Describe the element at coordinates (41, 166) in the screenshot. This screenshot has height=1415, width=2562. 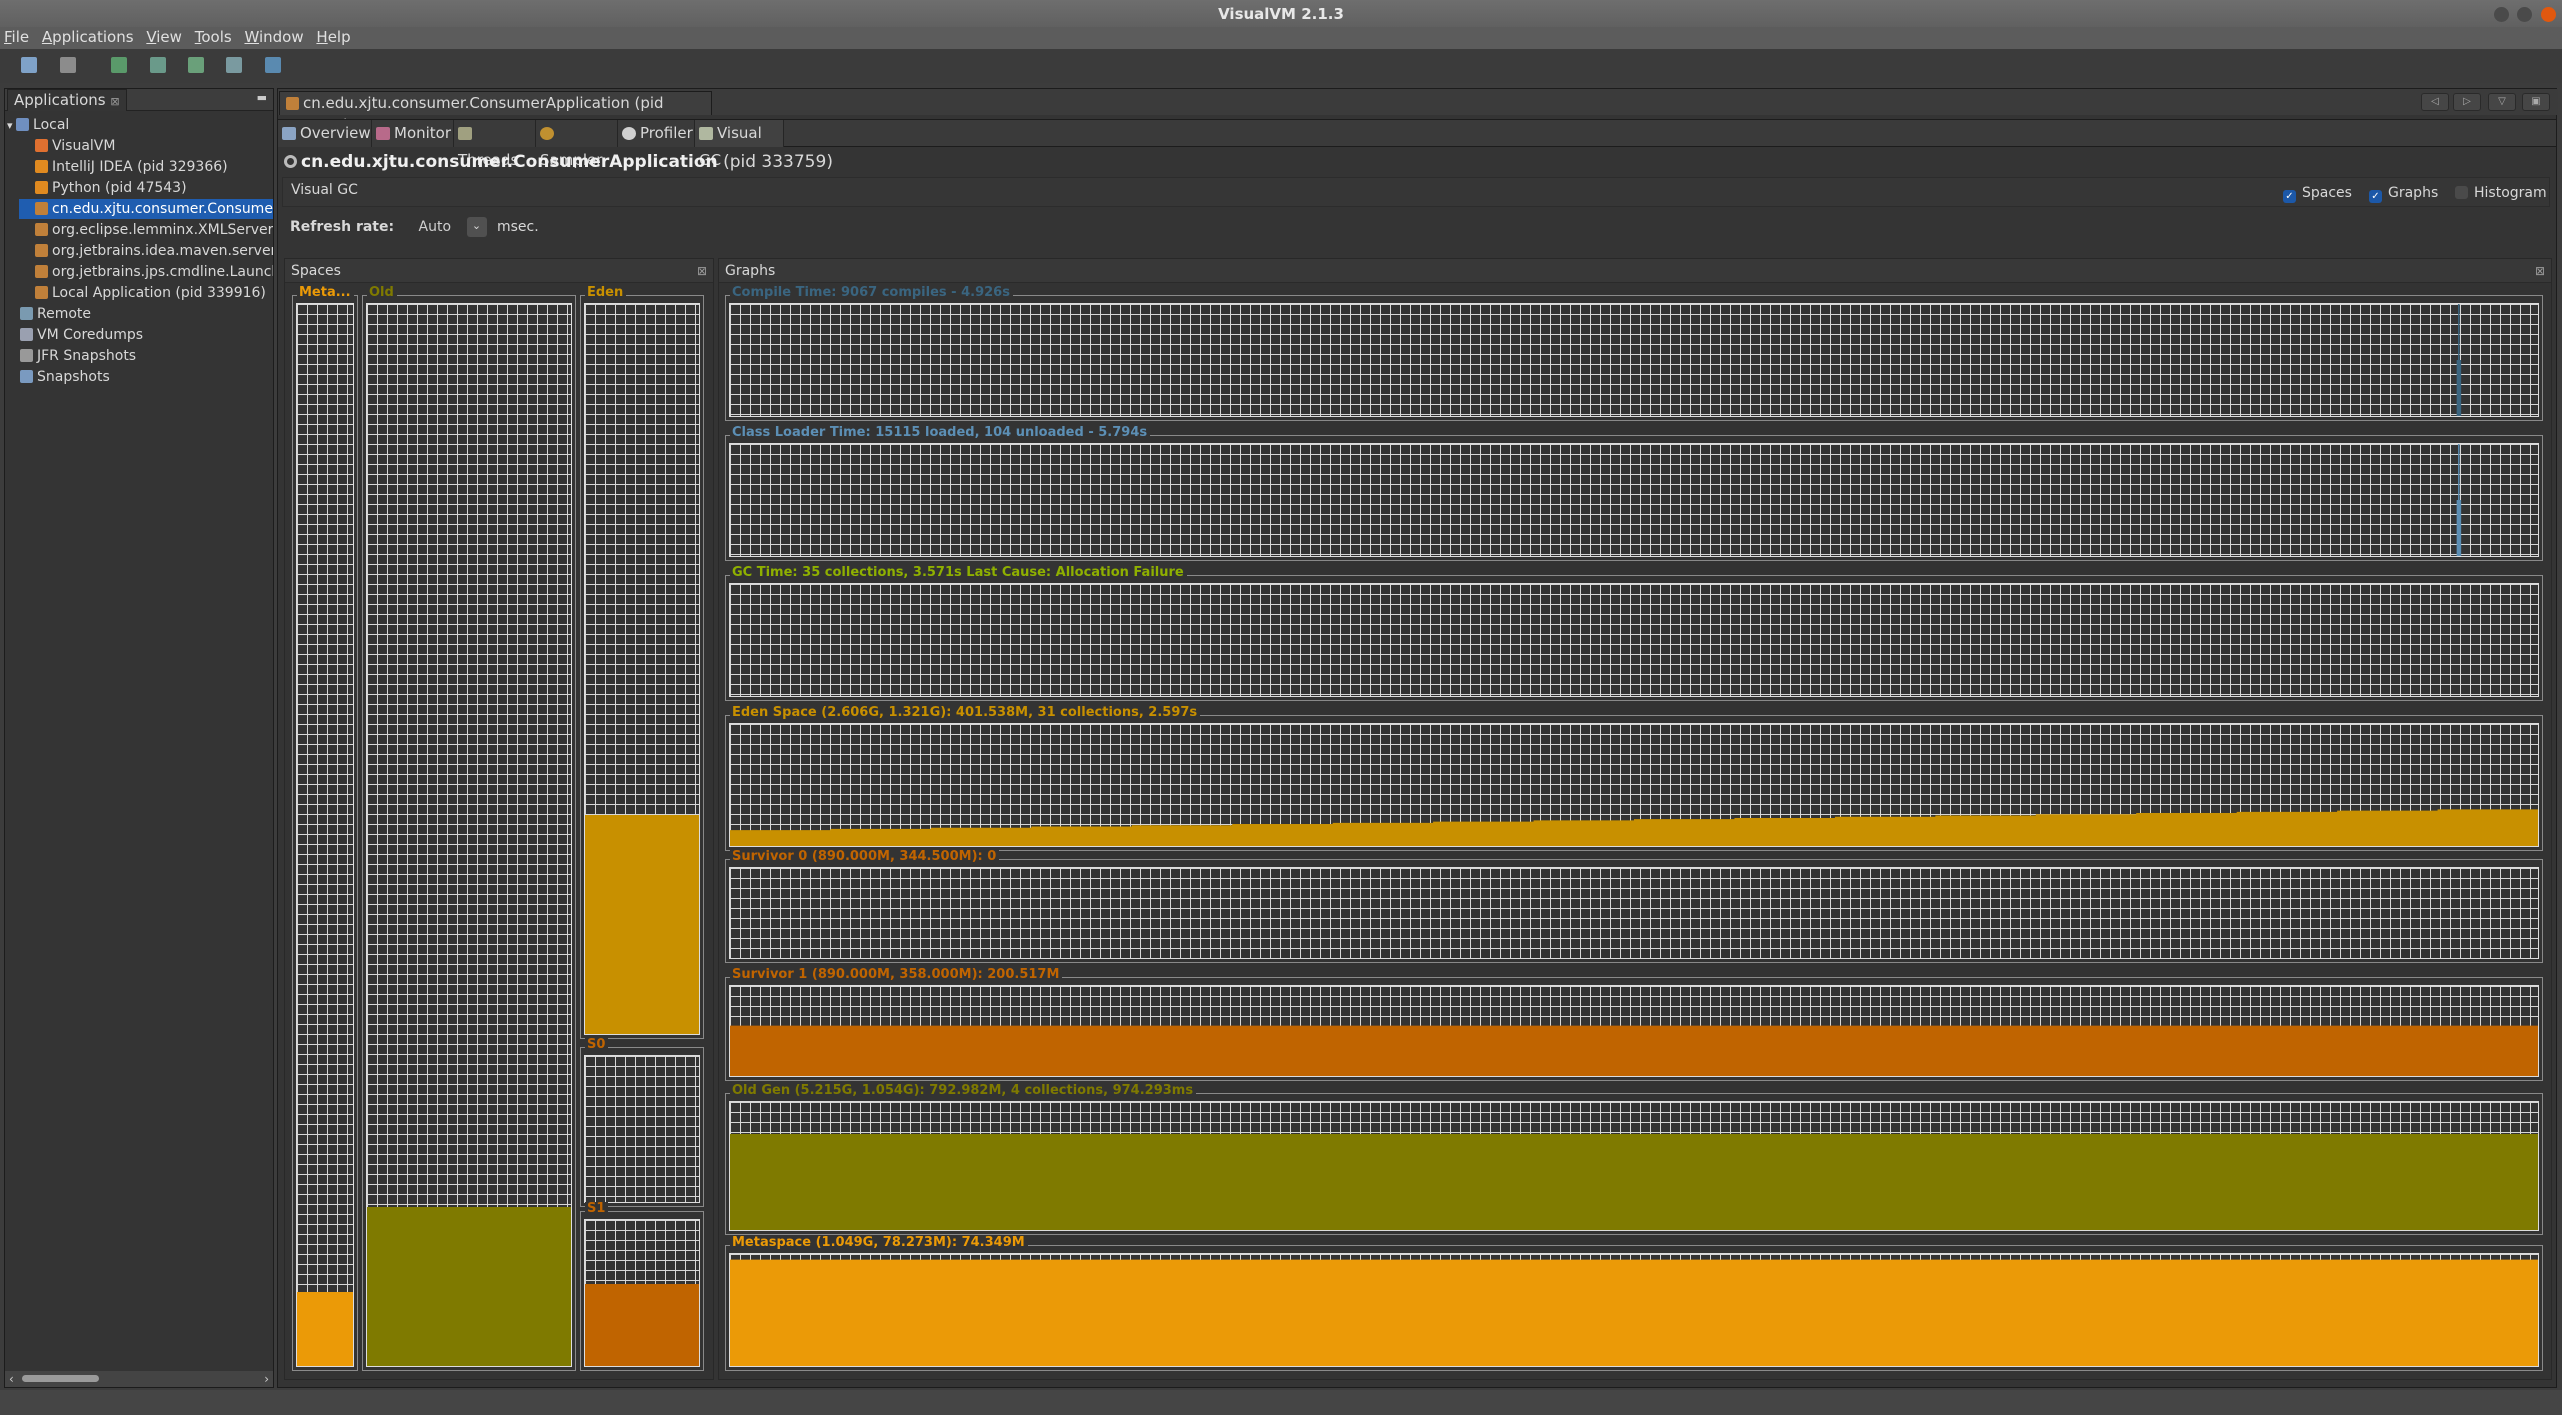
I see `intellij-icon` at that location.